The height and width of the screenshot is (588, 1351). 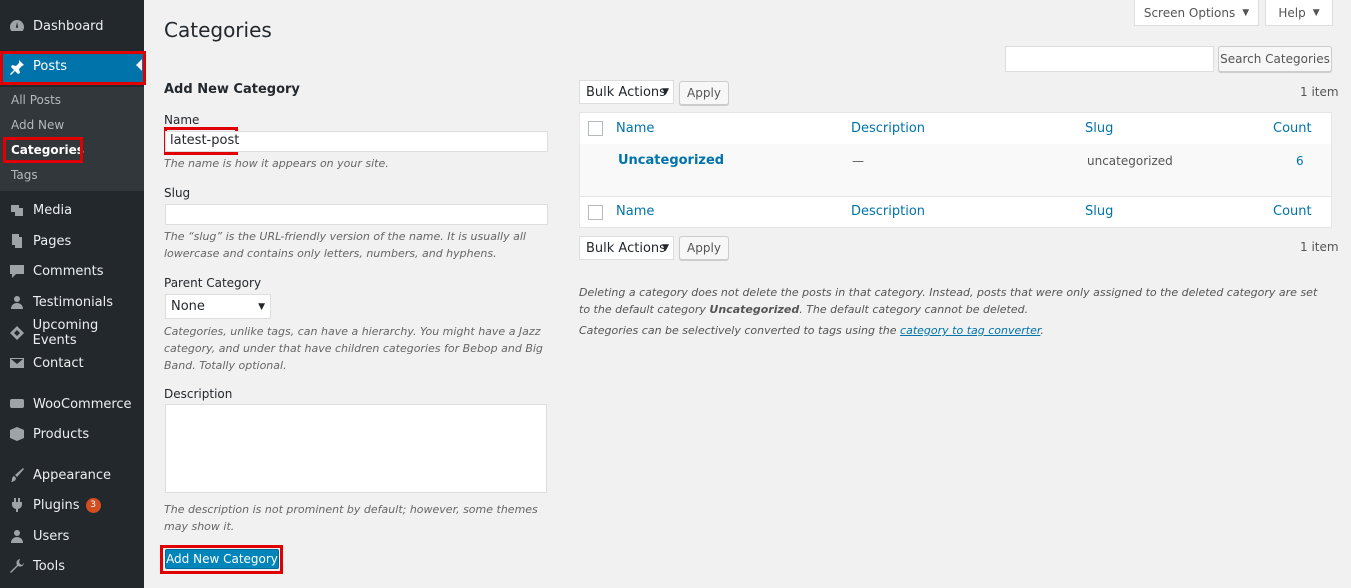 What do you see at coordinates (68, 26) in the screenshot?
I see `sidebar-item-label: Dashboard` at bounding box center [68, 26].